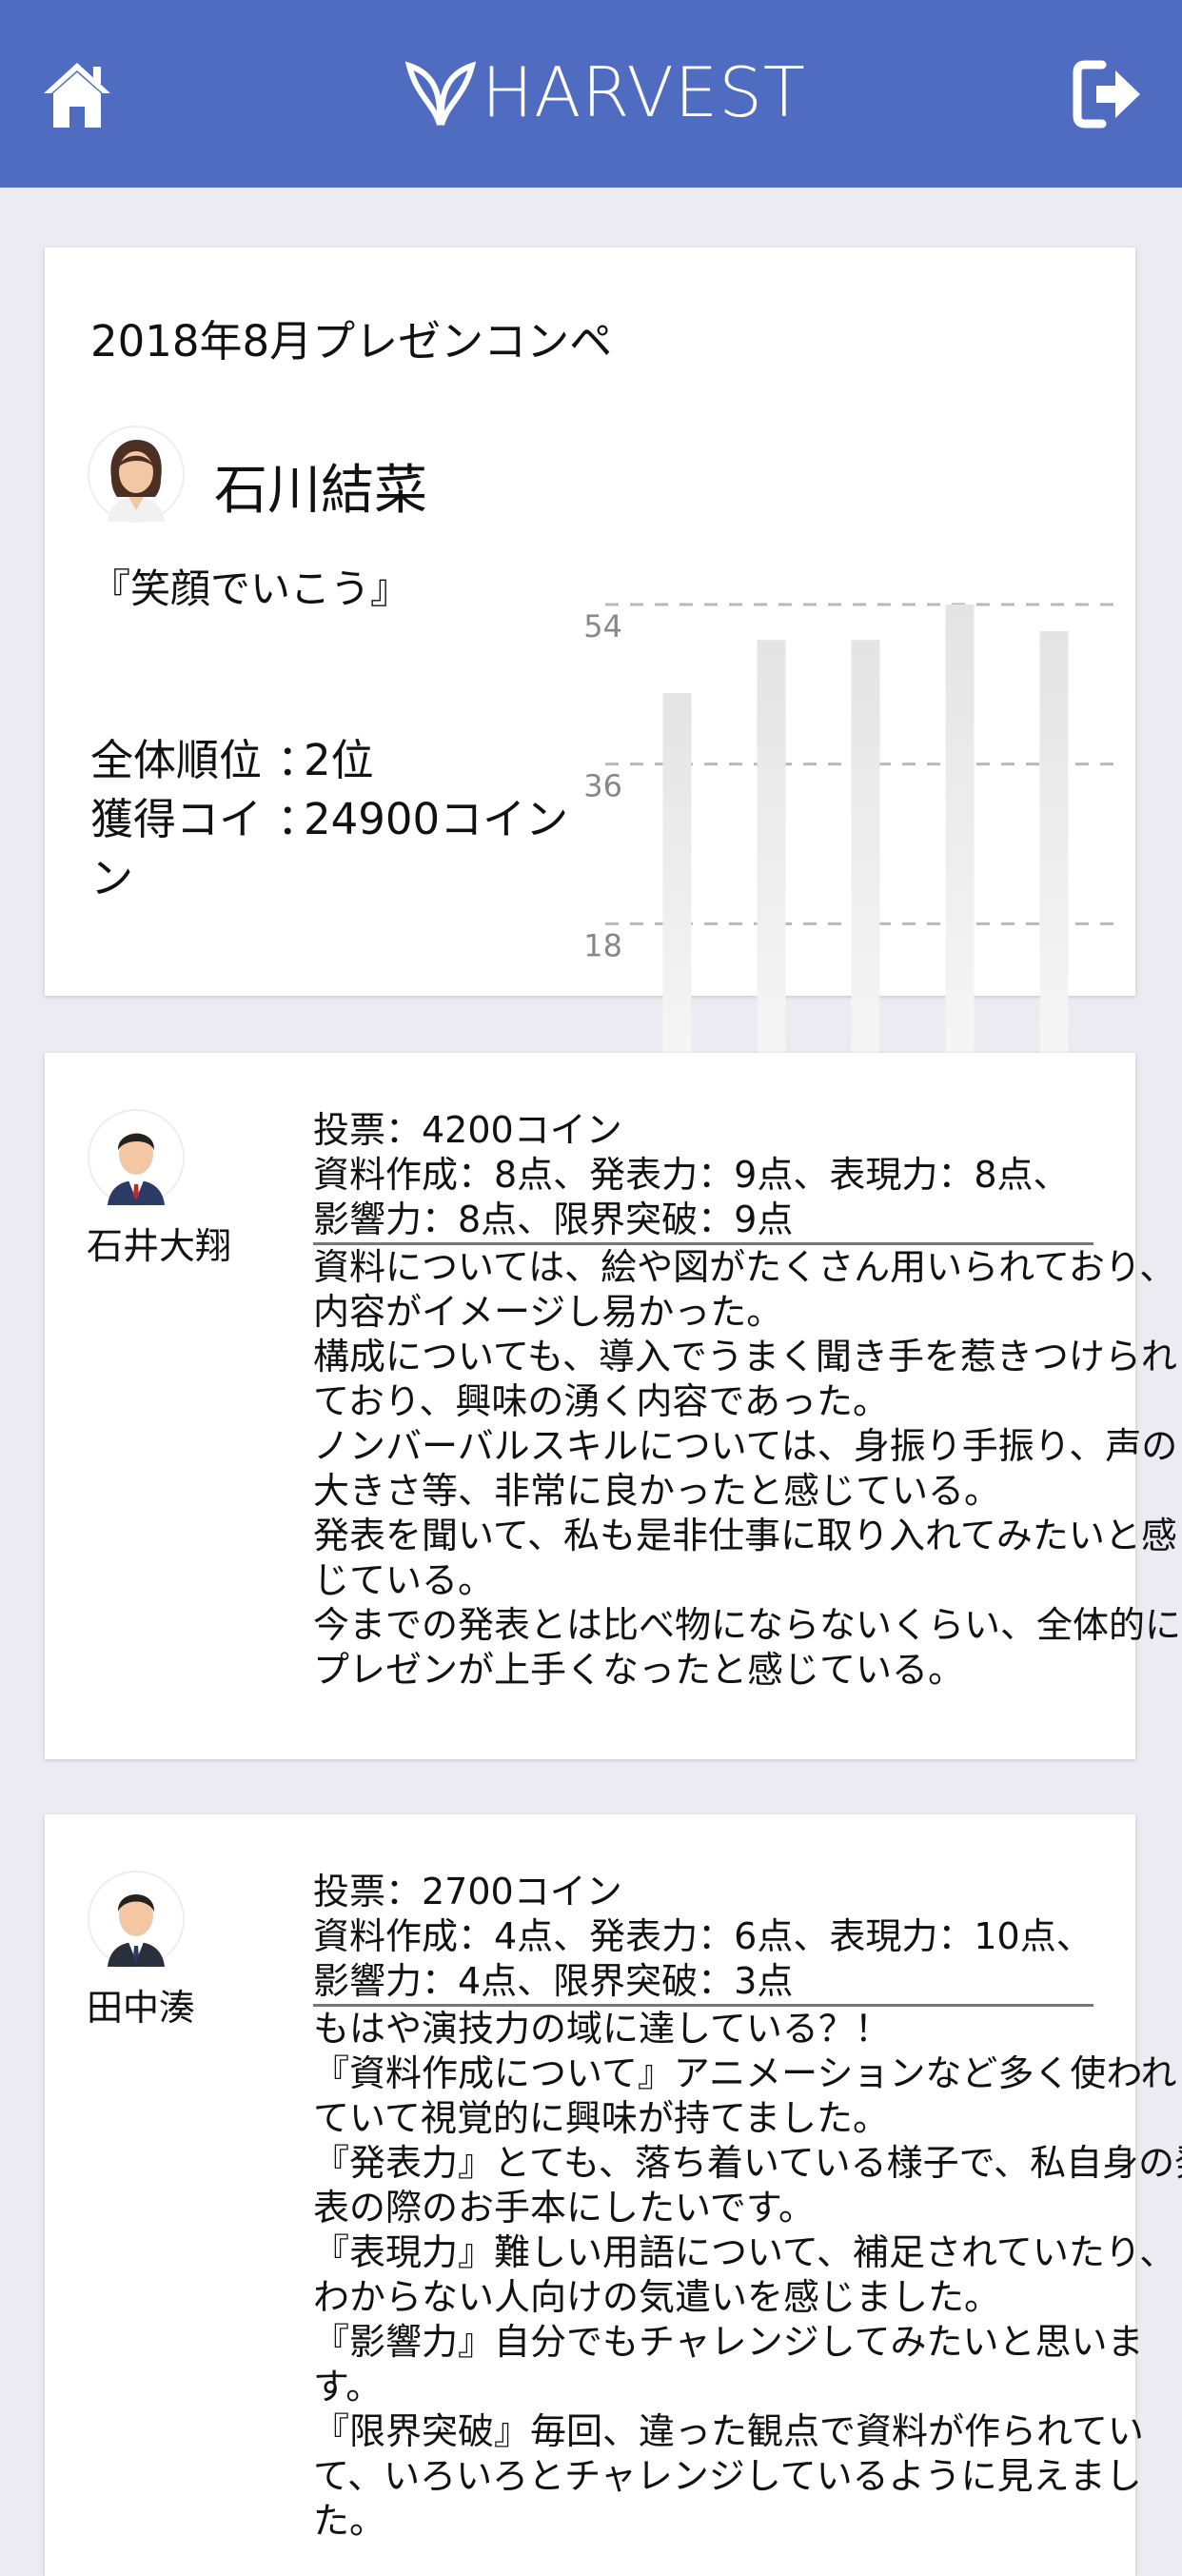 This screenshot has width=1182, height=2576. I want to click on comment-line: 『表現力』難しい用語について、補足されていたり、, so click(744, 2252).